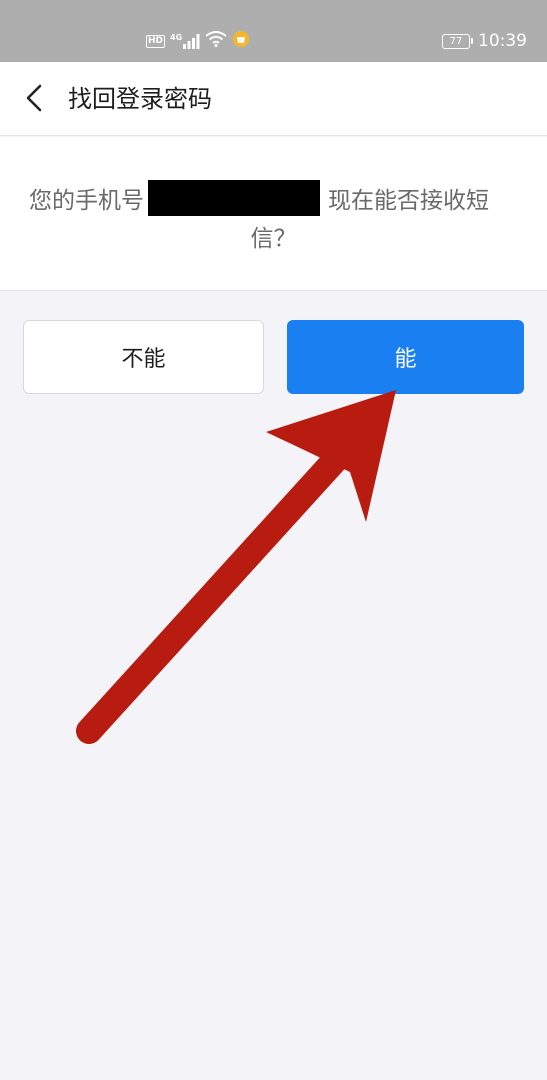 This screenshot has height=1080, width=547. What do you see at coordinates (405, 357) in the screenshot?
I see `can-receive-button: 能` at bounding box center [405, 357].